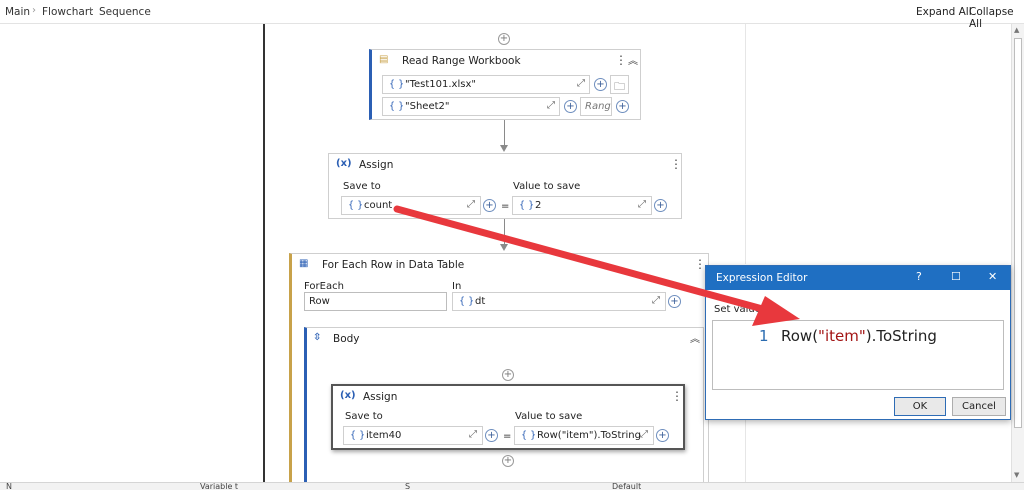 The height and width of the screenshot is (490, 1024). Describe the element at coordinates (992, 276) in the screenshot. I see `close-icon: ✕` at that location.